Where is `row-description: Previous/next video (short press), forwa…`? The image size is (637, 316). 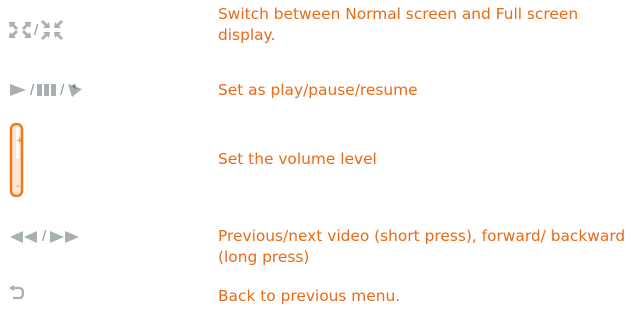 row-description: Previous/next video (short press), forwa… is located at coordinates (422, 246).